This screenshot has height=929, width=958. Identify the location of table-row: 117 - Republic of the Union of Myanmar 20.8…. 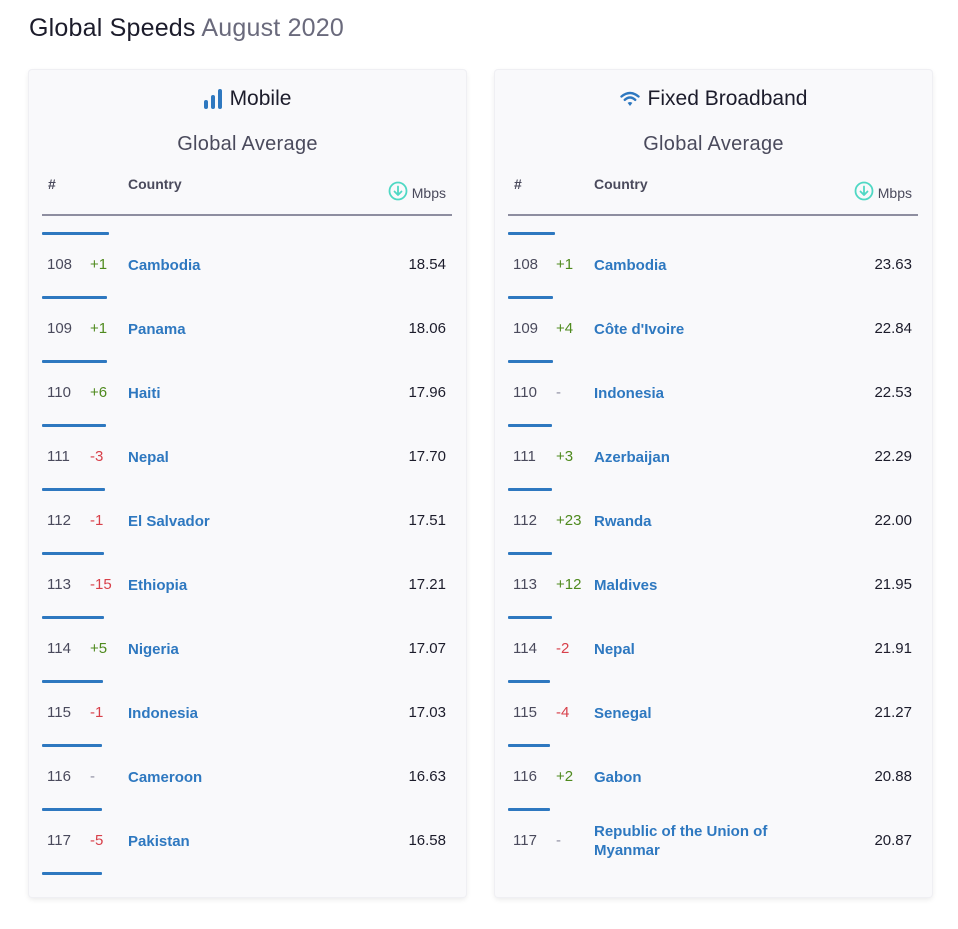
(713, 840).